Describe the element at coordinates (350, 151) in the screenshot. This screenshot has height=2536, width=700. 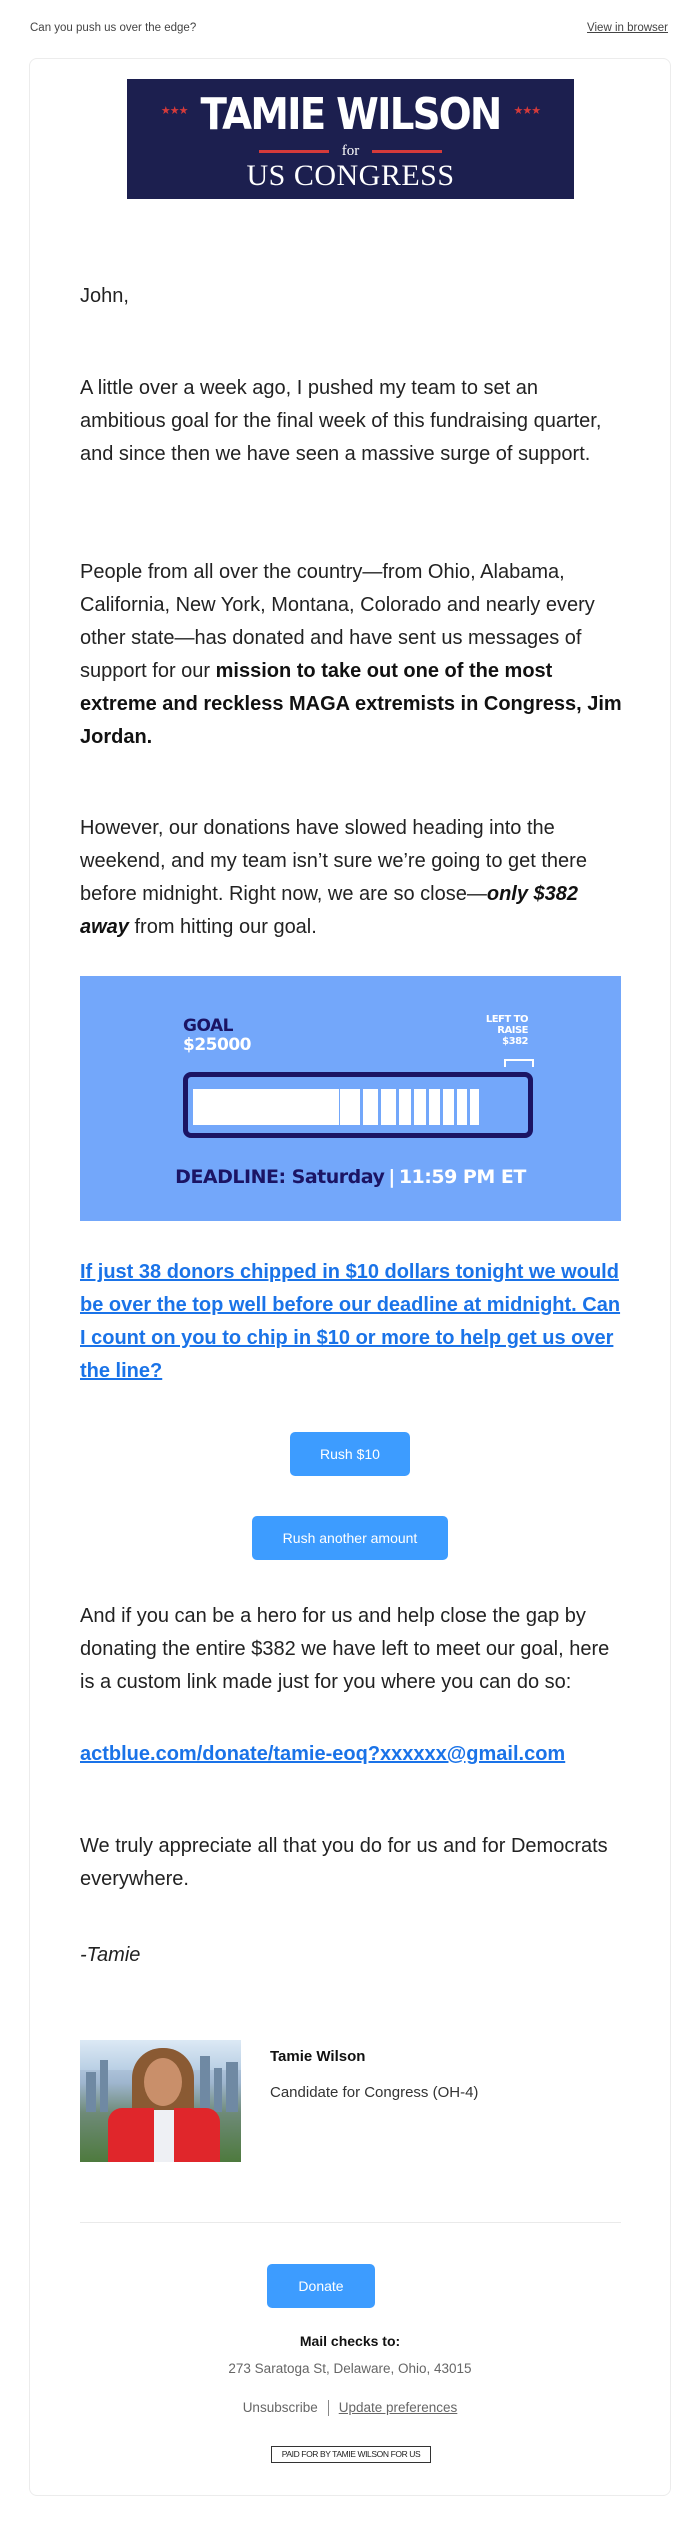
I see `banner-for-text: for` at that location.